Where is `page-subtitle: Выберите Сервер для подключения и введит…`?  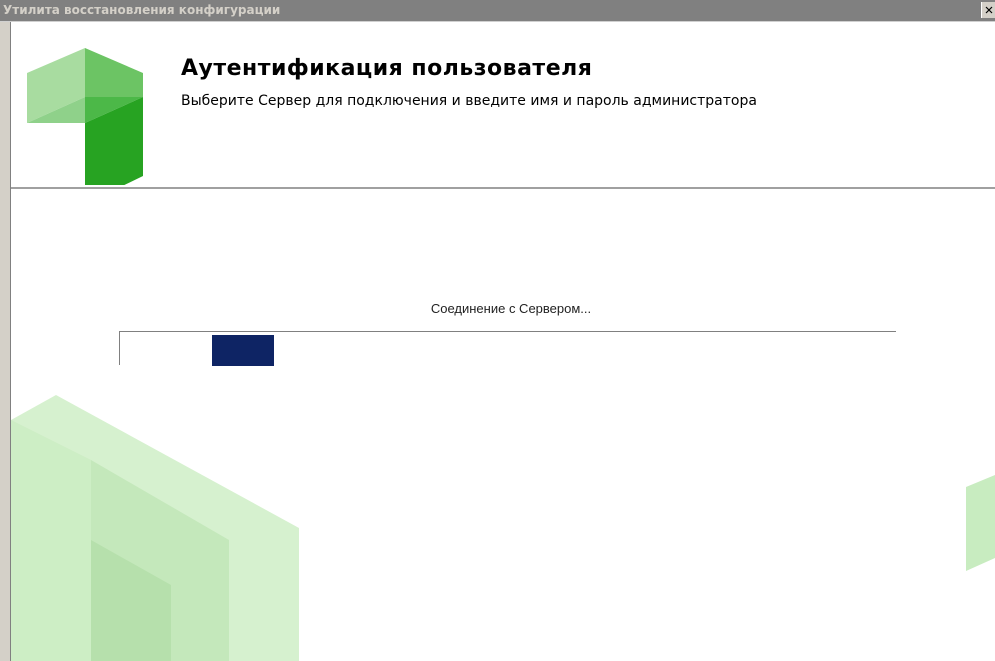
page-subtitle: Выберите Сервер для подключения и введит… is located at coordinates (469, 101).